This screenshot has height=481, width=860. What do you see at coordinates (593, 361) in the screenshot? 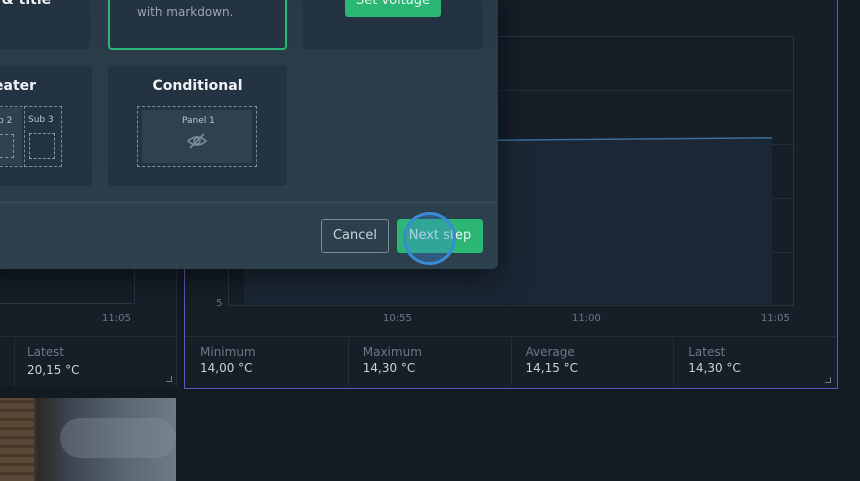
I see `stat-average: Average 14,15 °C` at bounding box center [593, 361].